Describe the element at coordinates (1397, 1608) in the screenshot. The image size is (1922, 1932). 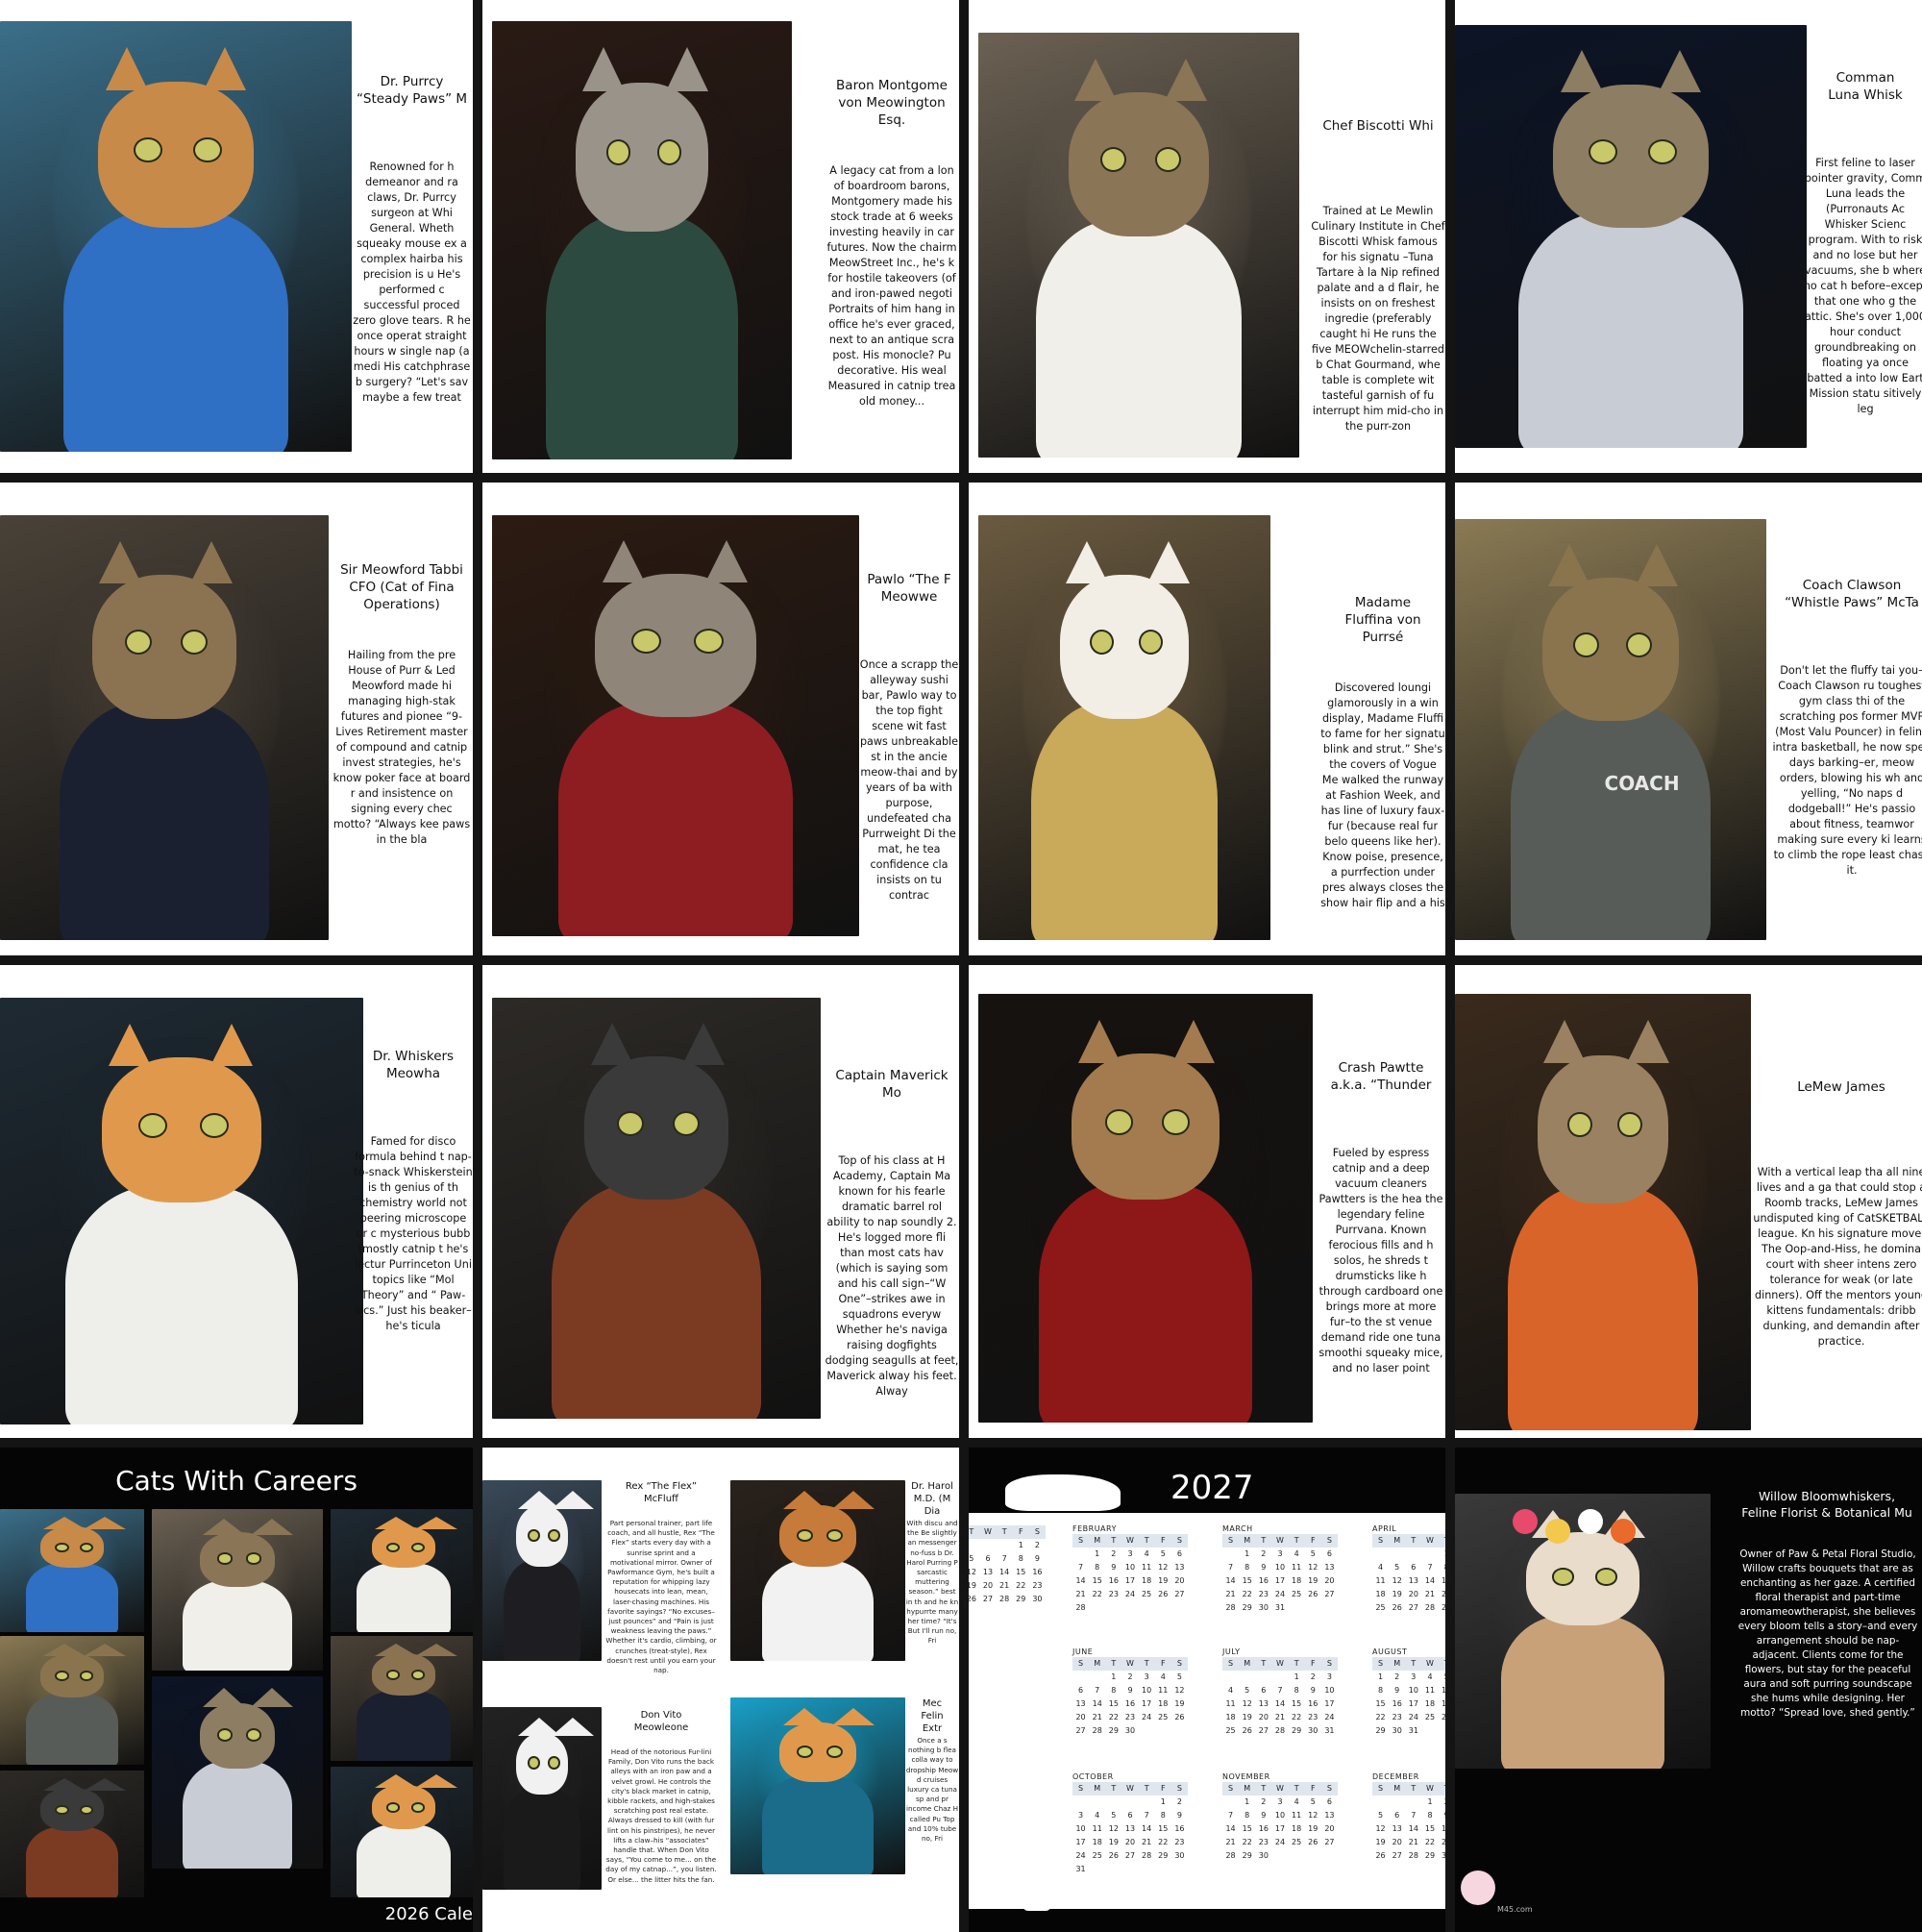
I see `calendar-day: 26` at that location.